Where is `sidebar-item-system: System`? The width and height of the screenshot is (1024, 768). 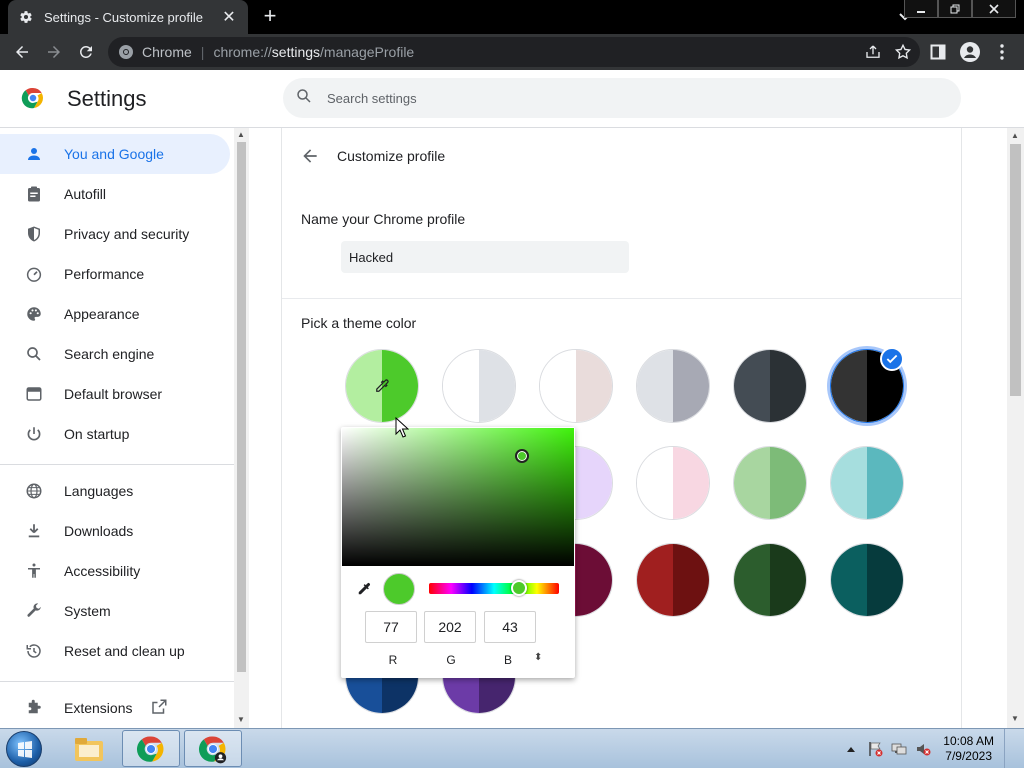 sidebar-item-system: System is located at coordinates (115, 611).